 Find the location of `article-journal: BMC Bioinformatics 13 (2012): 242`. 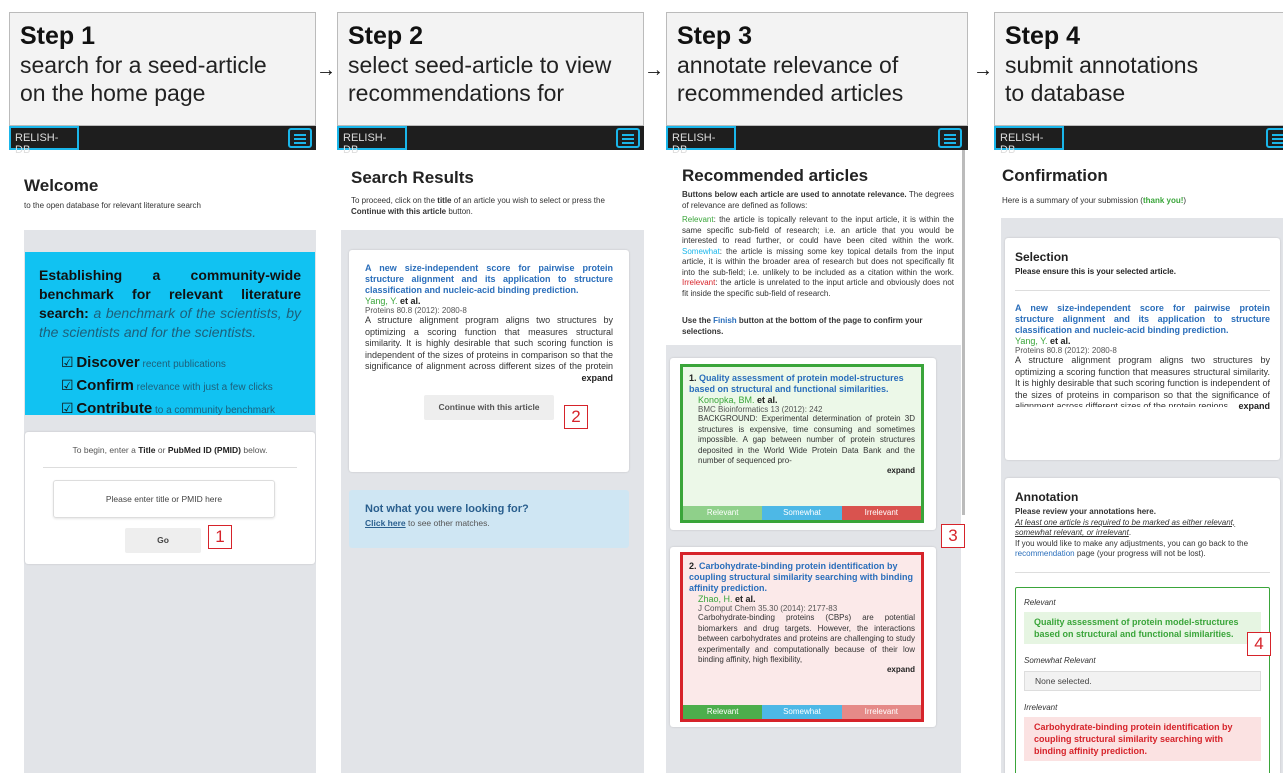

article-journal: BMC Bioinformatics 13 (2012): 242 is located at coordinates (760, 409).